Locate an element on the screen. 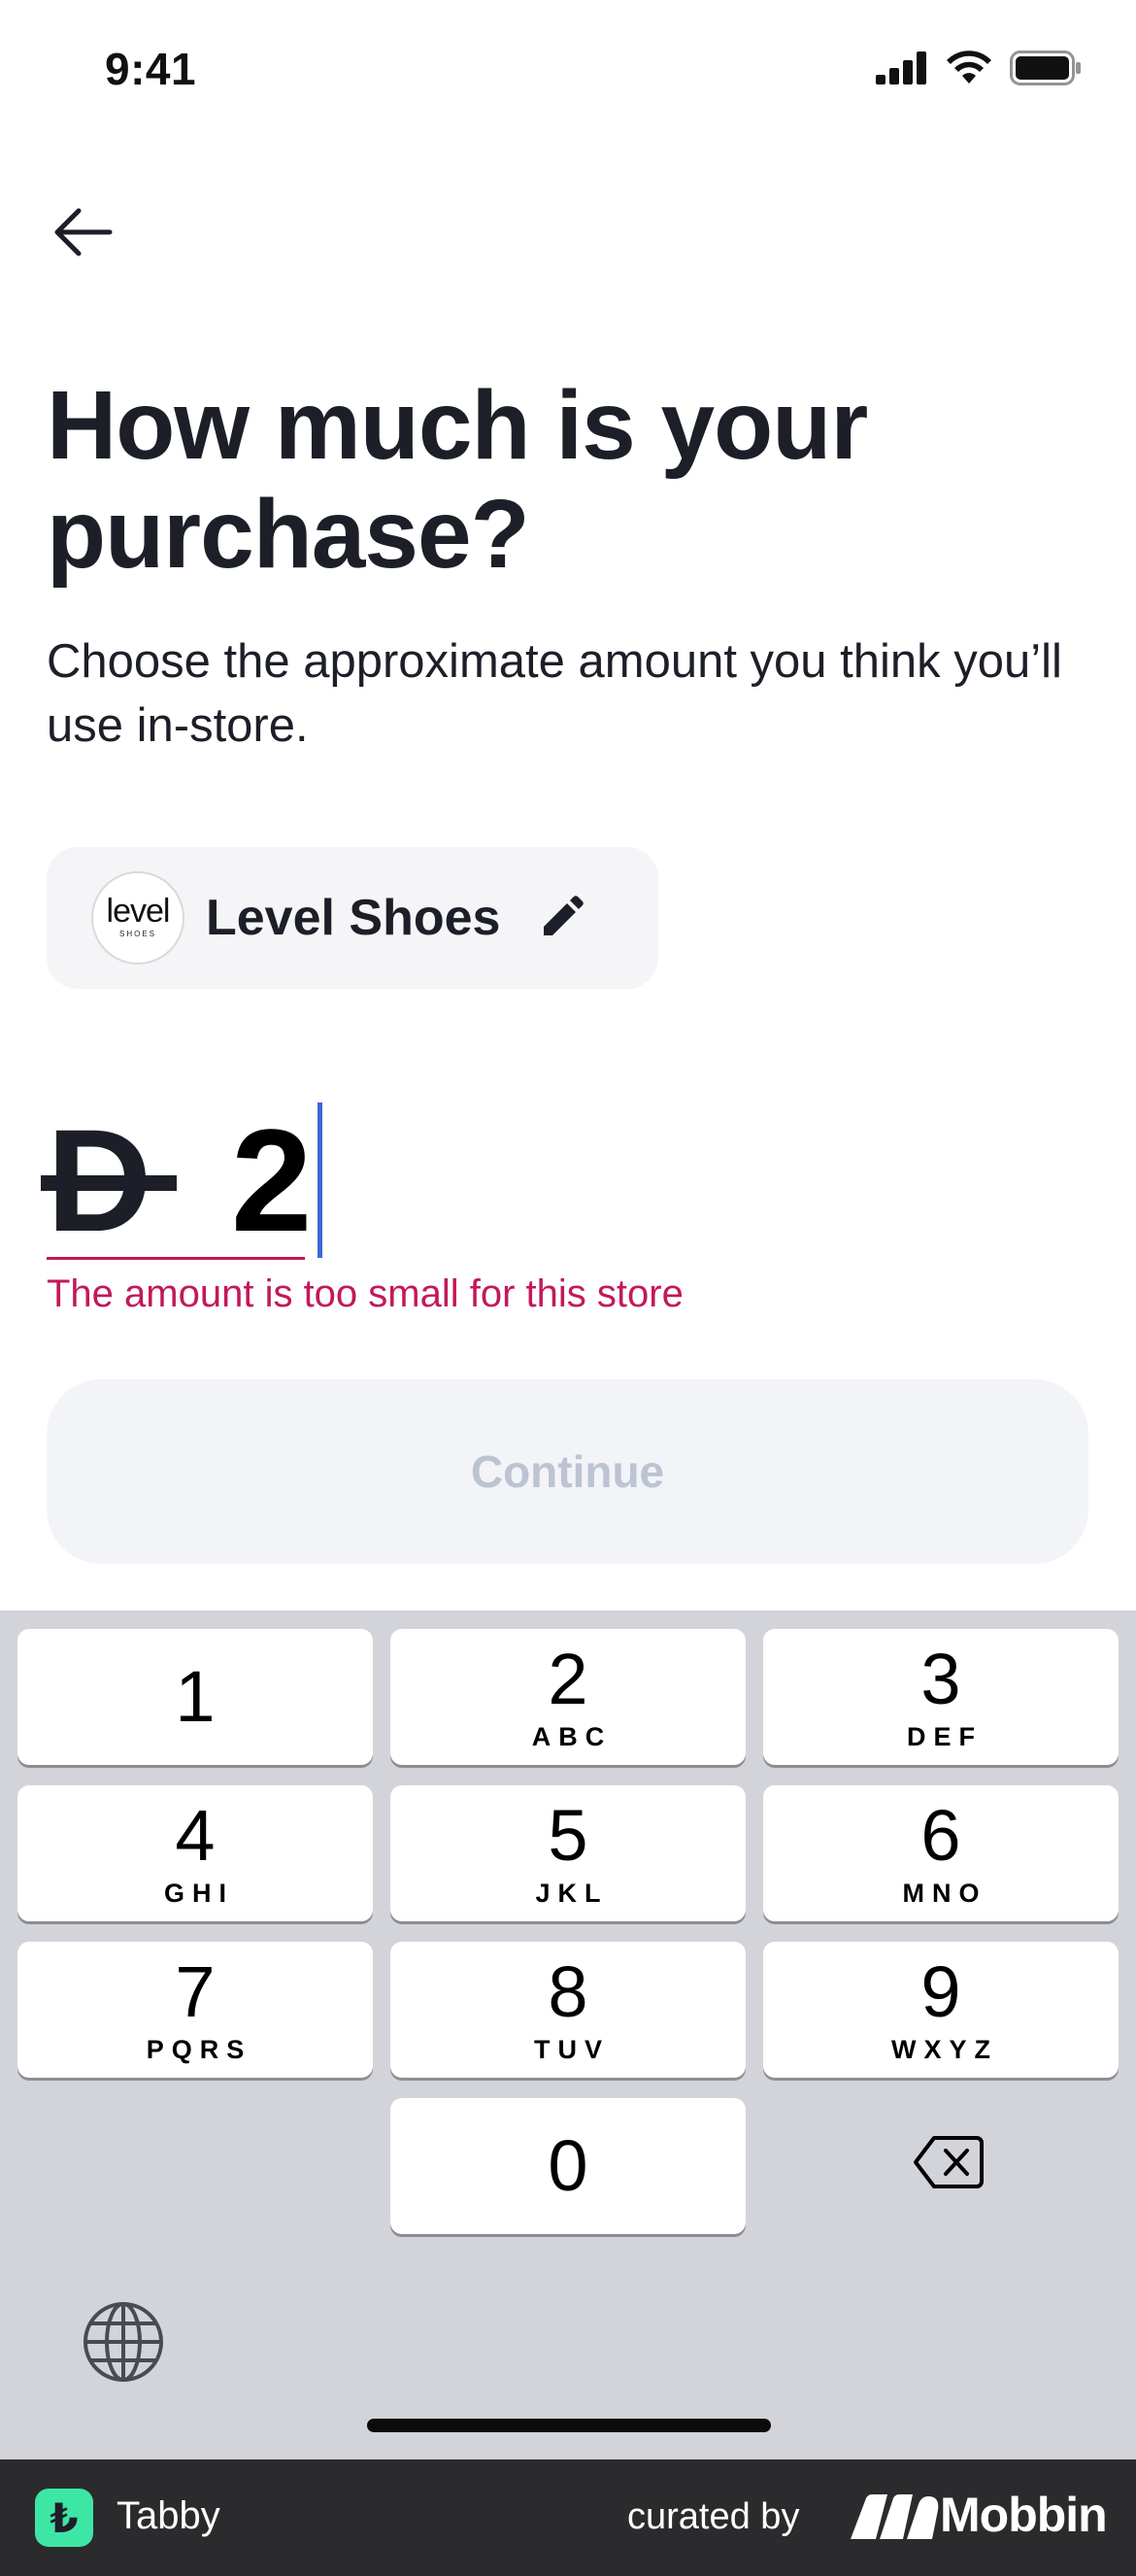  currency-symbol: D is located at coordinates (109, 1180).